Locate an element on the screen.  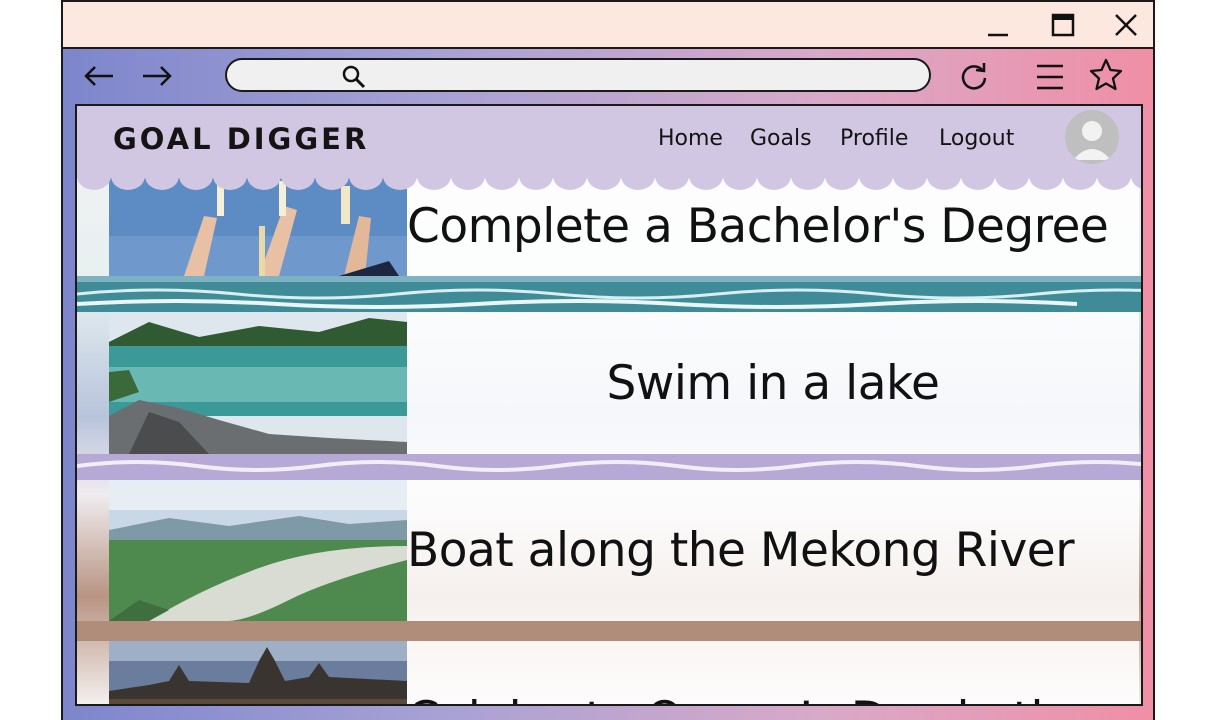
goal-image-amsterdam is located at coordinates (258, 672).